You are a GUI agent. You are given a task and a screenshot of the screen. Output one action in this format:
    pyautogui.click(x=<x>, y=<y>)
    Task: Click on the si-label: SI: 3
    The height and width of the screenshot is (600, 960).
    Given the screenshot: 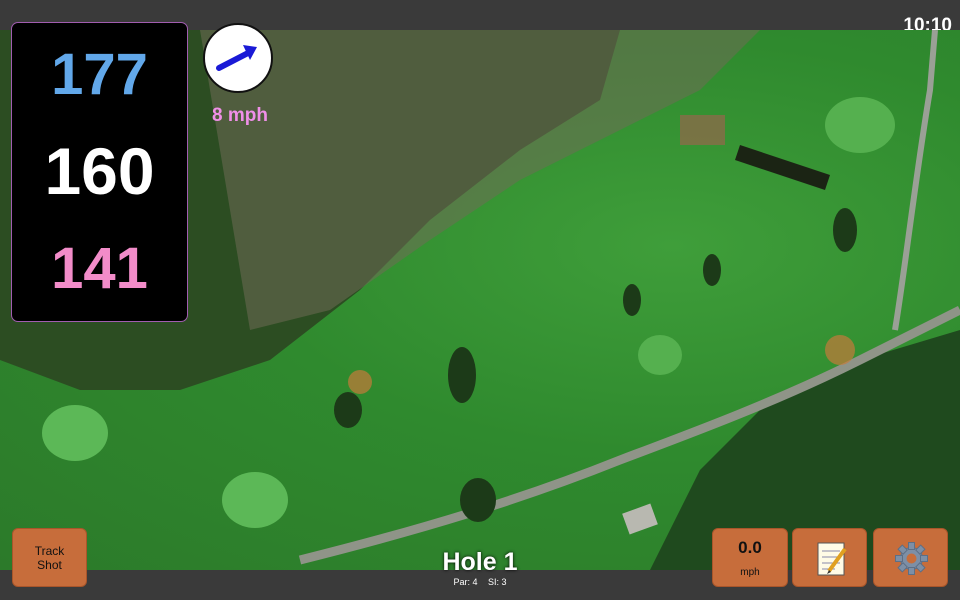 What is the action you would take?
    pyautogui.click(x=497, y=582)
    